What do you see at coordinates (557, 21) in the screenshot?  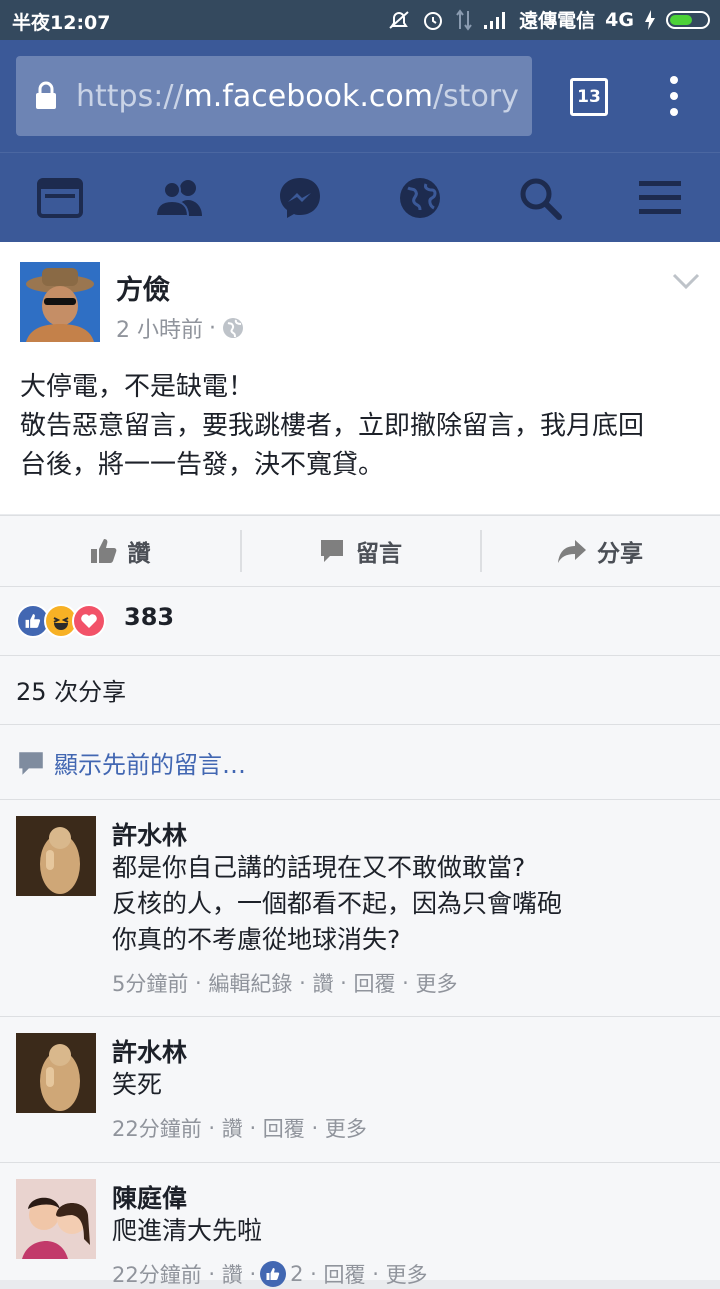 I see `carrier-name: 遠傳電信` at bounding box center [557, 21].